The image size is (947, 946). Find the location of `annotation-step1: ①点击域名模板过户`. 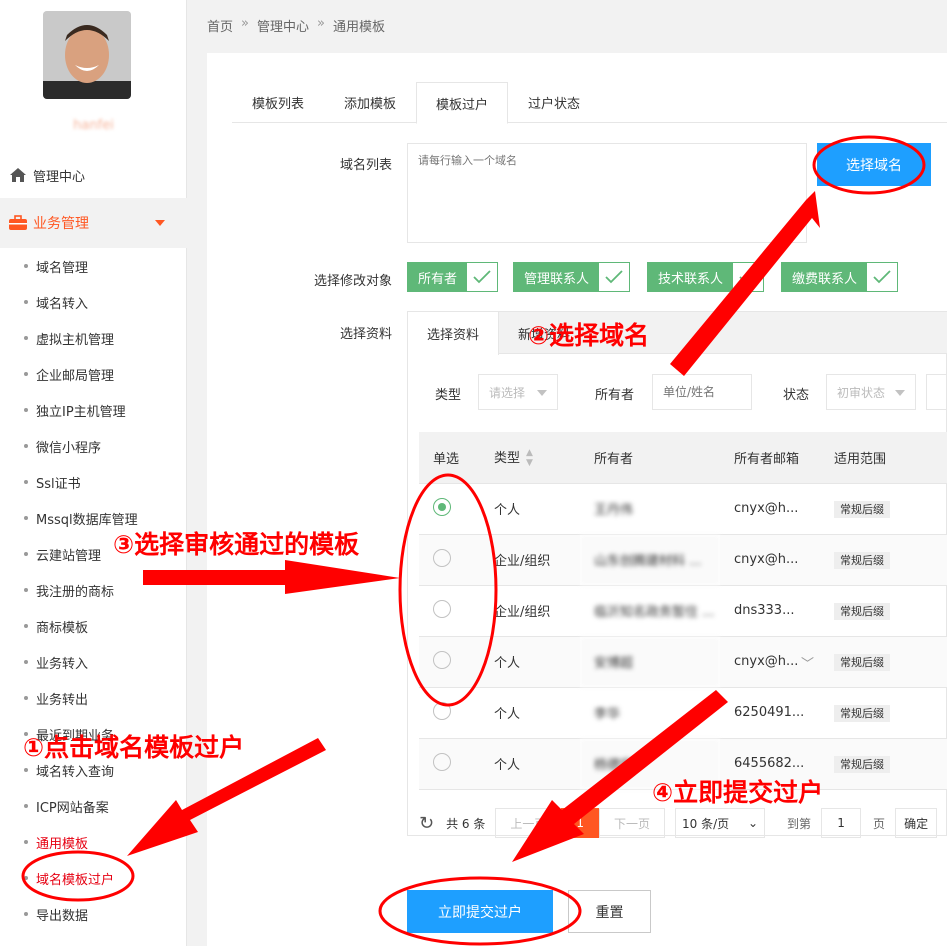

annotation-step1: ①点击域名模板过户 is located at coordinates (134, 747).